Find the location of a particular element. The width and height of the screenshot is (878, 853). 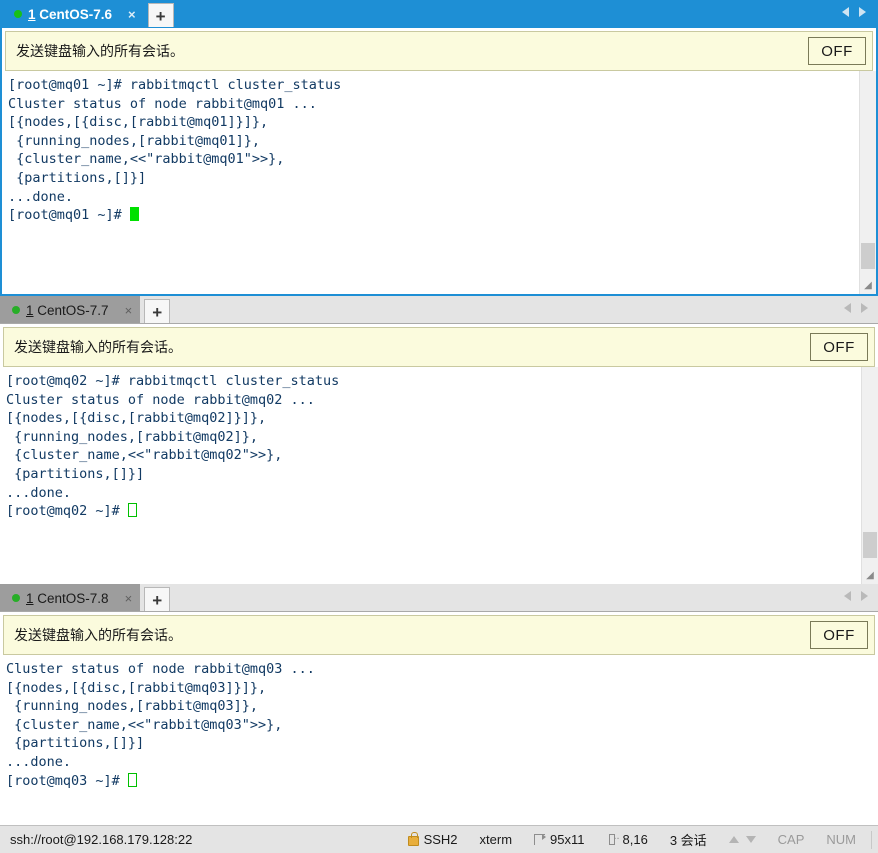

vertical-scrollbar-2: ◢ is located at coordinates (869, 475).